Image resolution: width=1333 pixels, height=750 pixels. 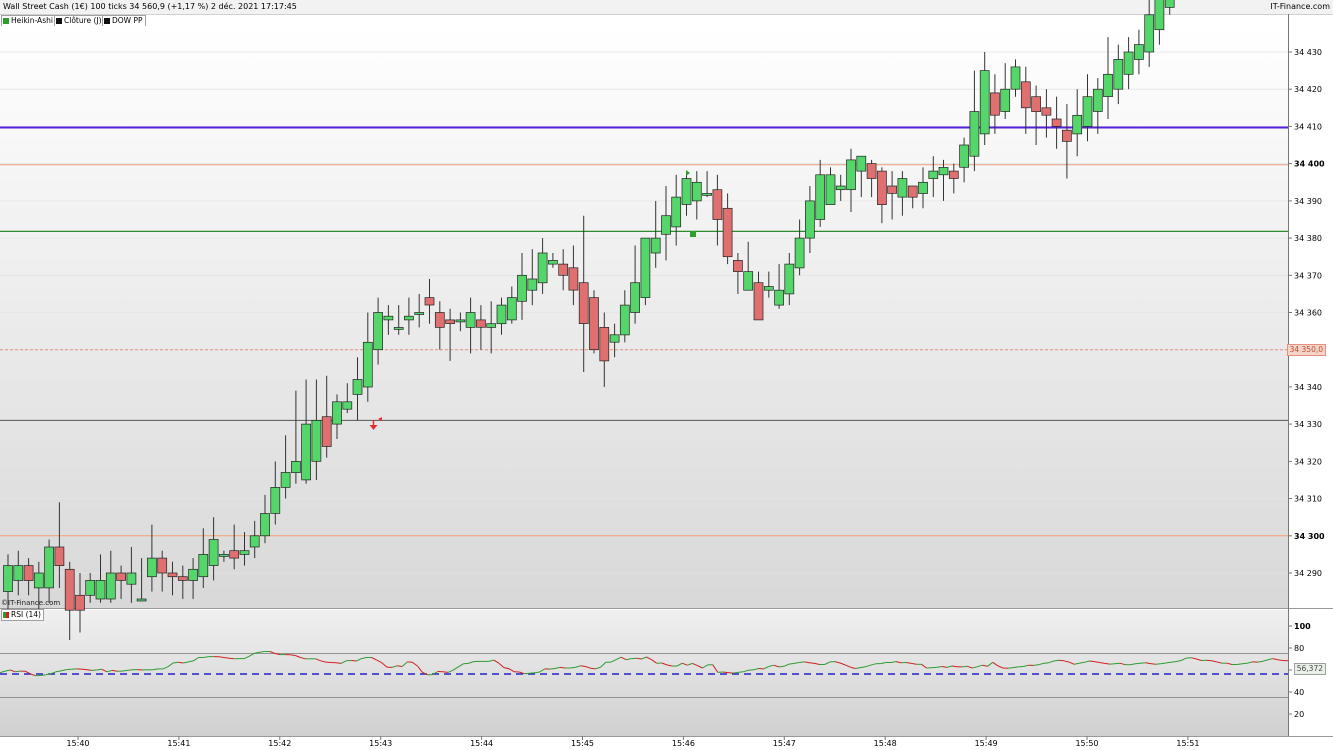 I want to click on x-tick-label: 15:48, so click(x=885, y=743).